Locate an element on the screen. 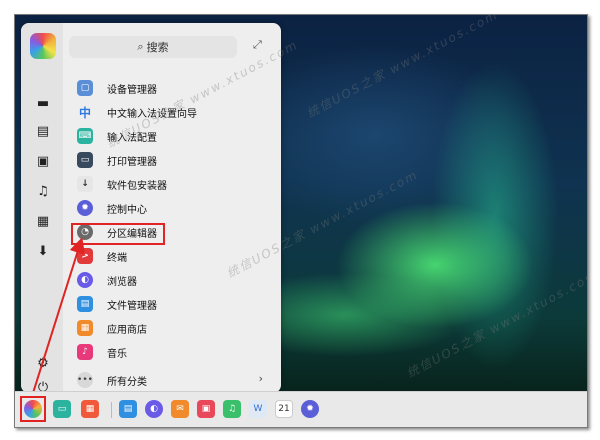 This screenshot has width=600, height=440. app-item-print-manager: ▭ 打印管理器 is located at coordinates (172, 160).